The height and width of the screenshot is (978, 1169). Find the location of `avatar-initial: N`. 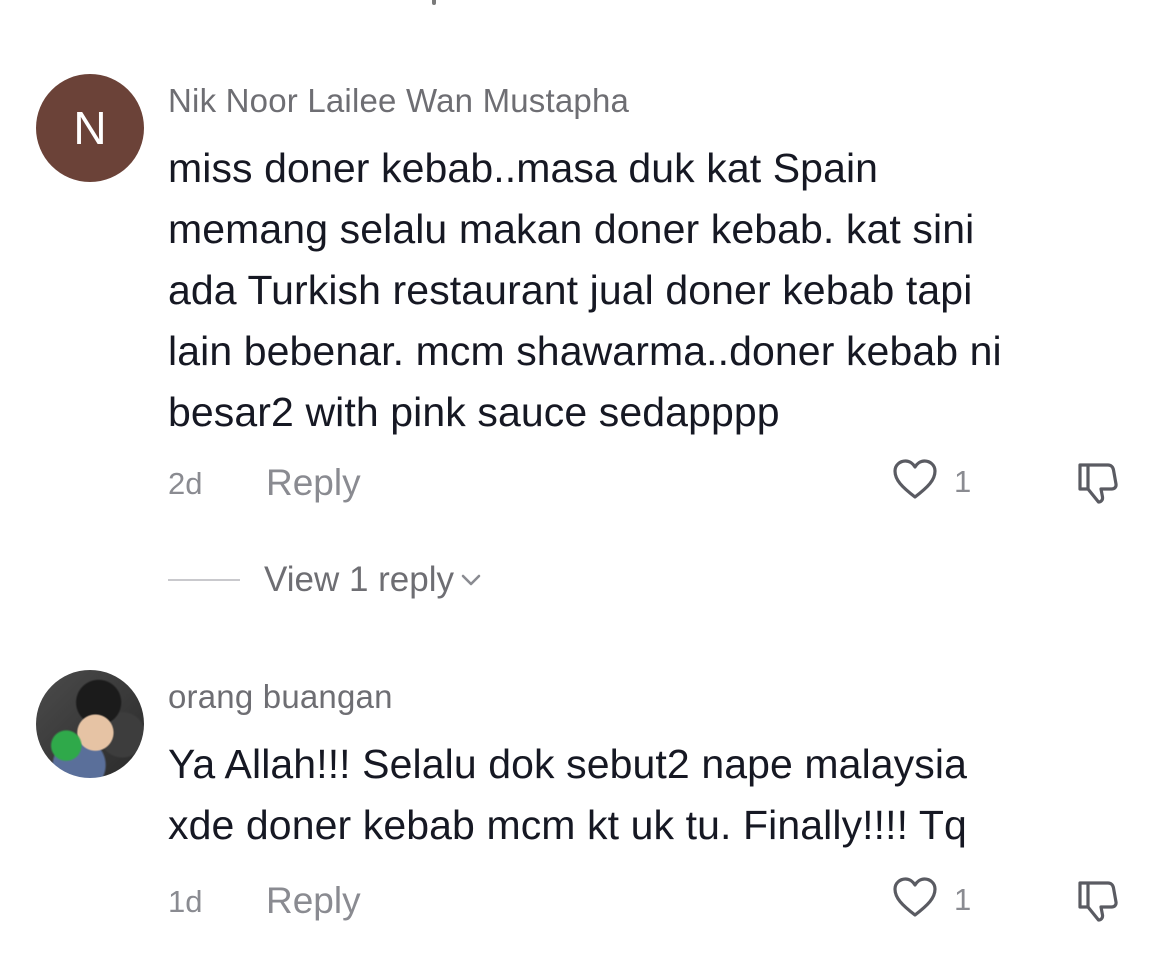

avatar-initial: N is located at coordinates (90, 128).